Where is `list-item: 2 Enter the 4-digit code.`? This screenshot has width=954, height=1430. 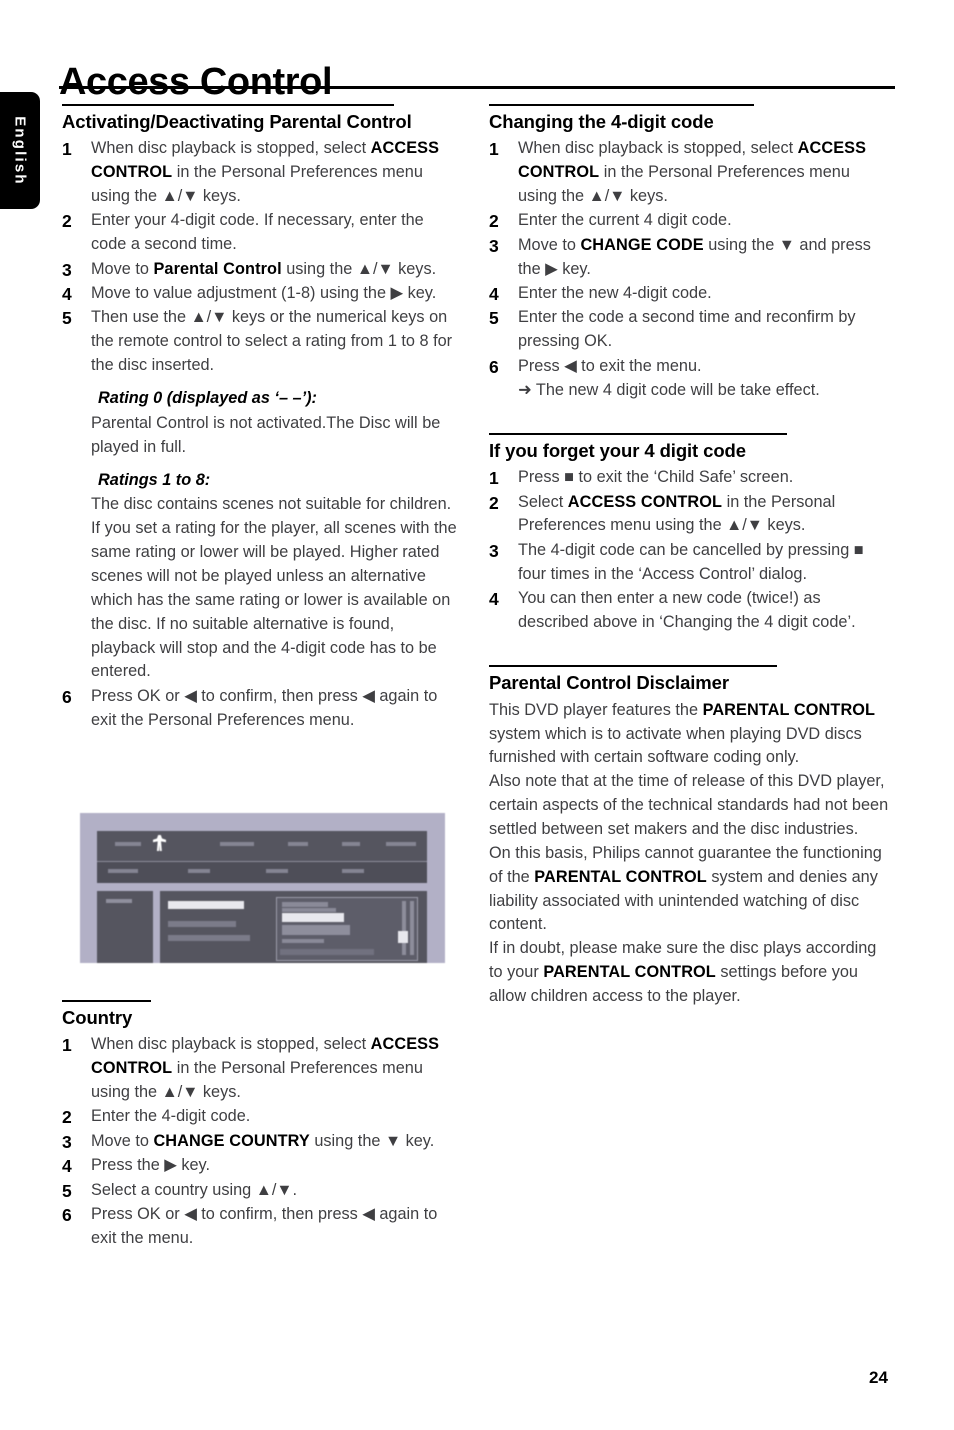 list-item: 2 Enter the 4-digit code. is located at coordinates (262, 1117).